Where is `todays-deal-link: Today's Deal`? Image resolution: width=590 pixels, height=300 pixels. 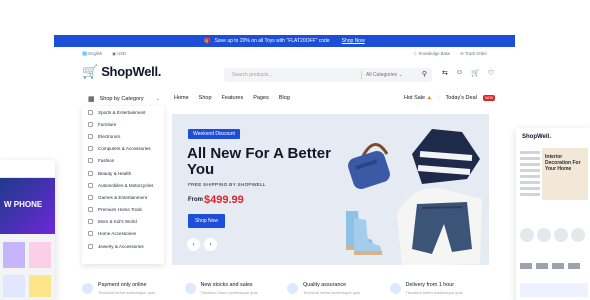 todays-deal-link: Today's Deal is located at coordinates (461, 98).